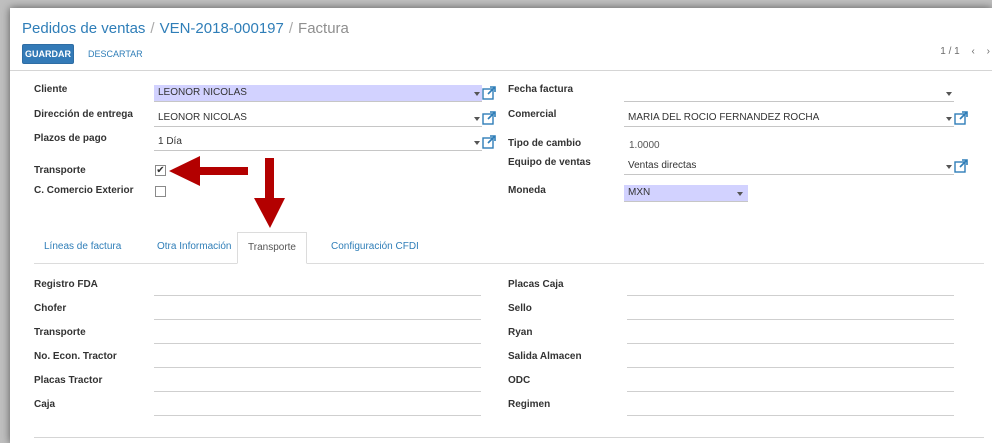 This screenshot has width=992, height=443. I want to click on tractor-plates-input, so click(317, 391).